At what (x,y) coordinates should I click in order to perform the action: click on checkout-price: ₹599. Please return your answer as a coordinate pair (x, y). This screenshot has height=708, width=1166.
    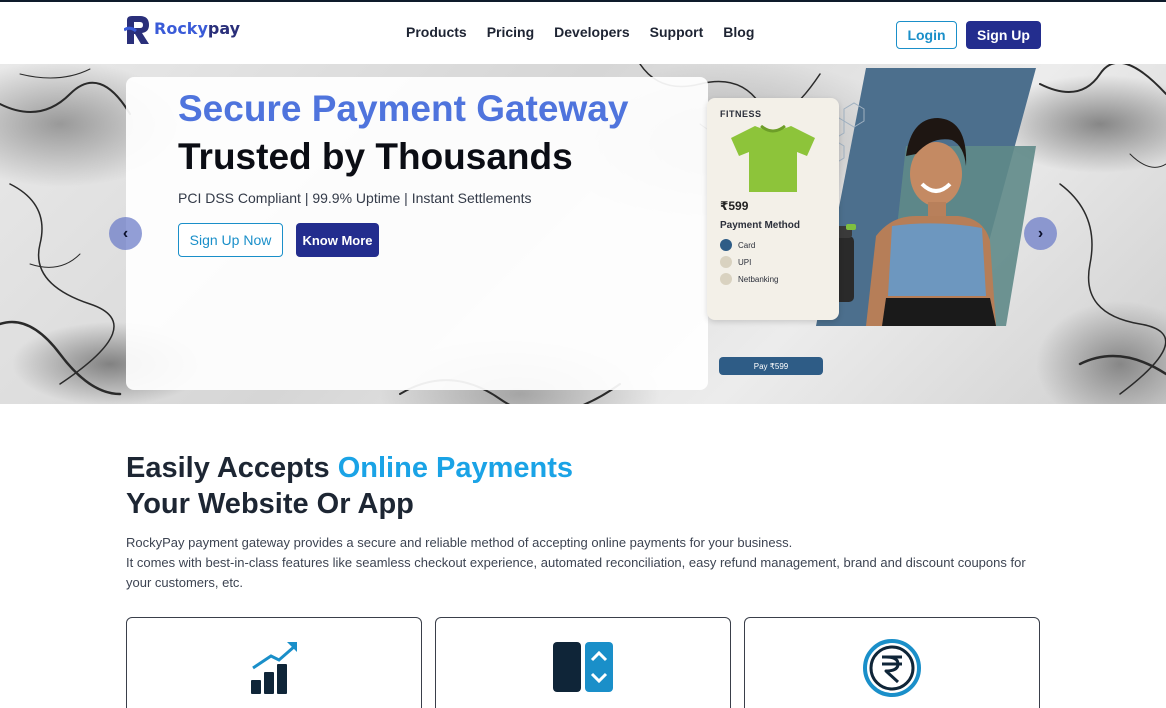
    Looking at the image, I should click on (734, 206).